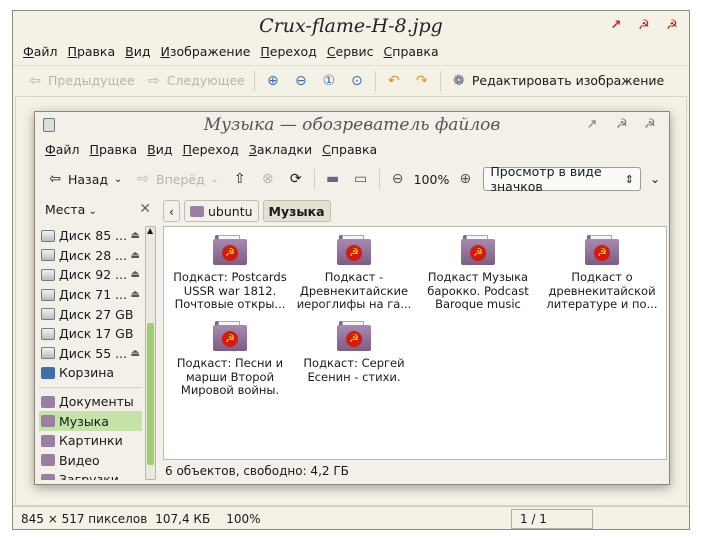 The image size is (703, 540). What do you see at coordinates (48, 274) in the screenshot?
I see `drive-icon` at bounding box center [48, 274].